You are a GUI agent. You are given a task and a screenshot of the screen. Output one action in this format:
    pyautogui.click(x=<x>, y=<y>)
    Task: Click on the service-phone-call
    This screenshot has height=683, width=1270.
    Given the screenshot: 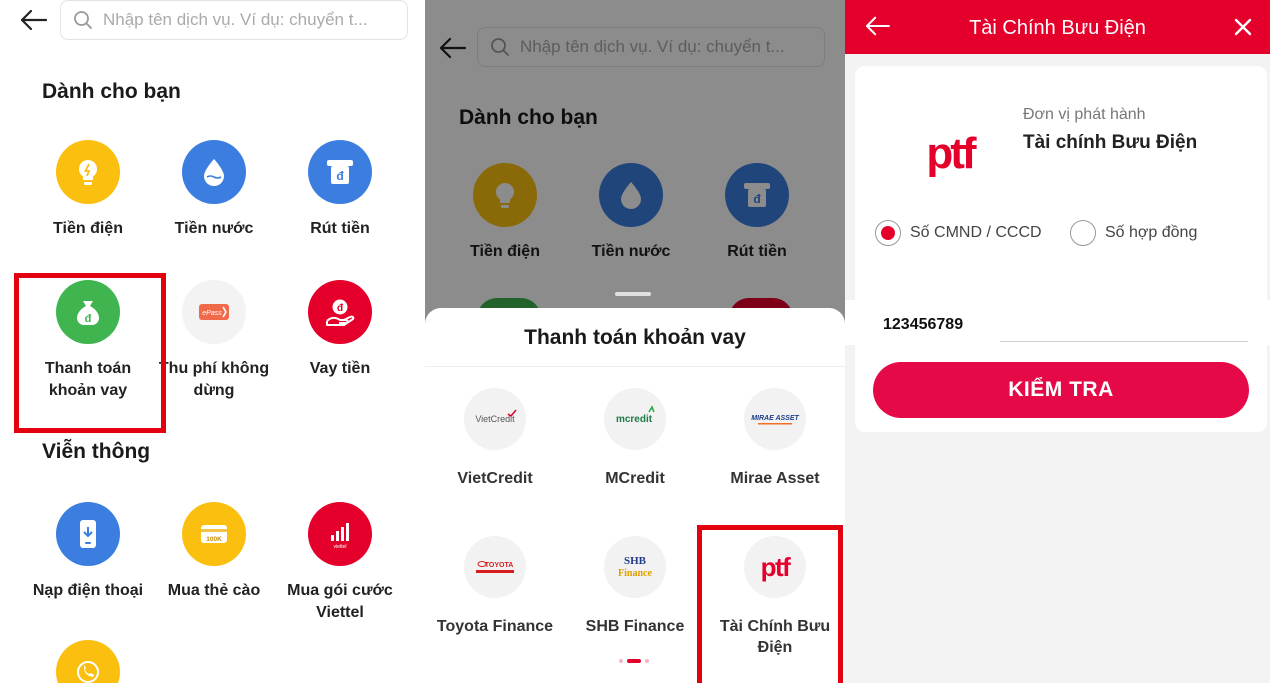 What is the action you would take?
    pyautogui.click(x=88, y=661)
    